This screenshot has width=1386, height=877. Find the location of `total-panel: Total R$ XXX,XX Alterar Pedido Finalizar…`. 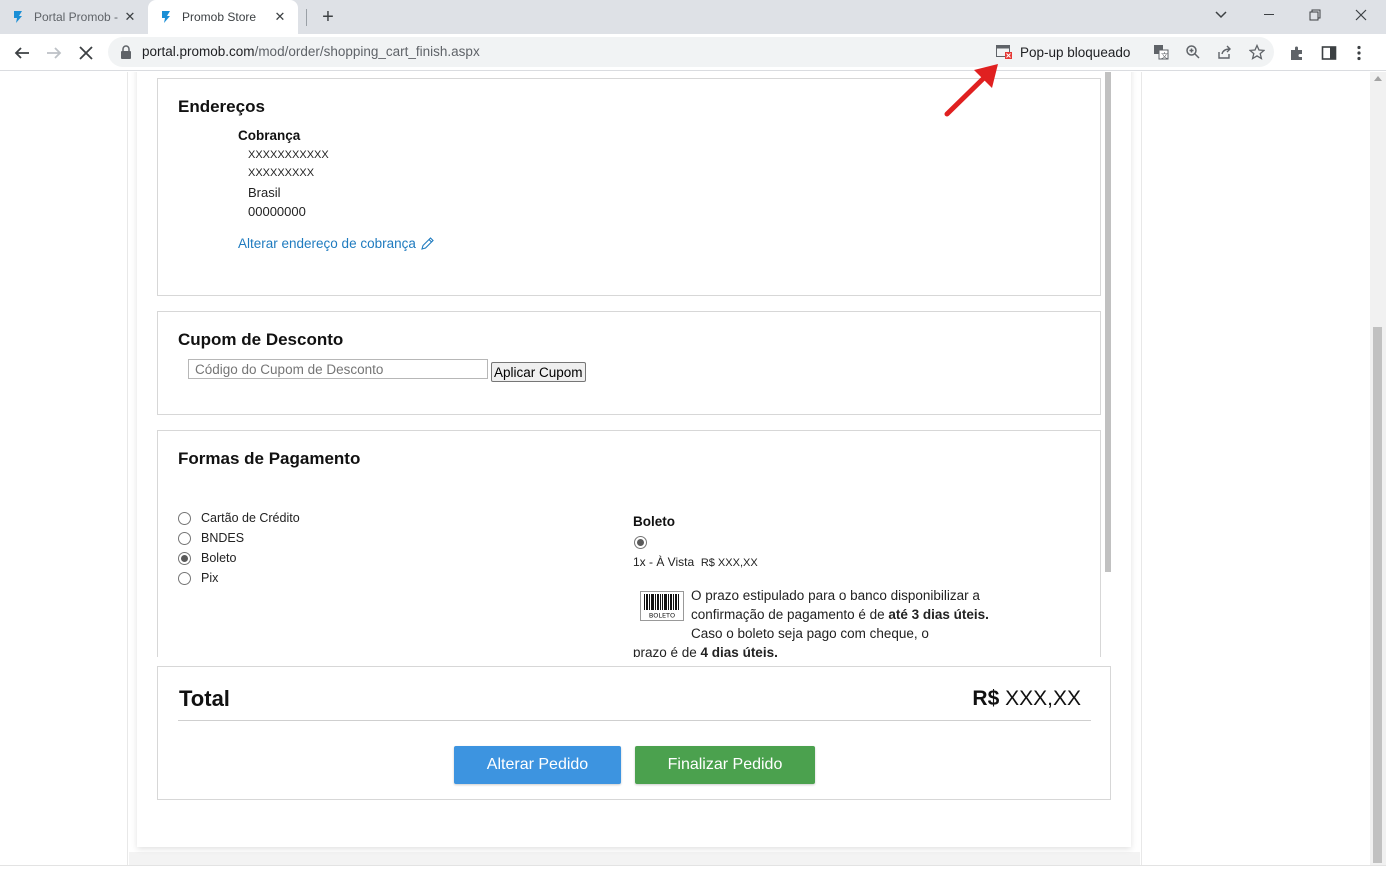

total-panel: Total R$ XXX,XX Alterar Pedido Finalizar… is located at coordinates (634, 733).